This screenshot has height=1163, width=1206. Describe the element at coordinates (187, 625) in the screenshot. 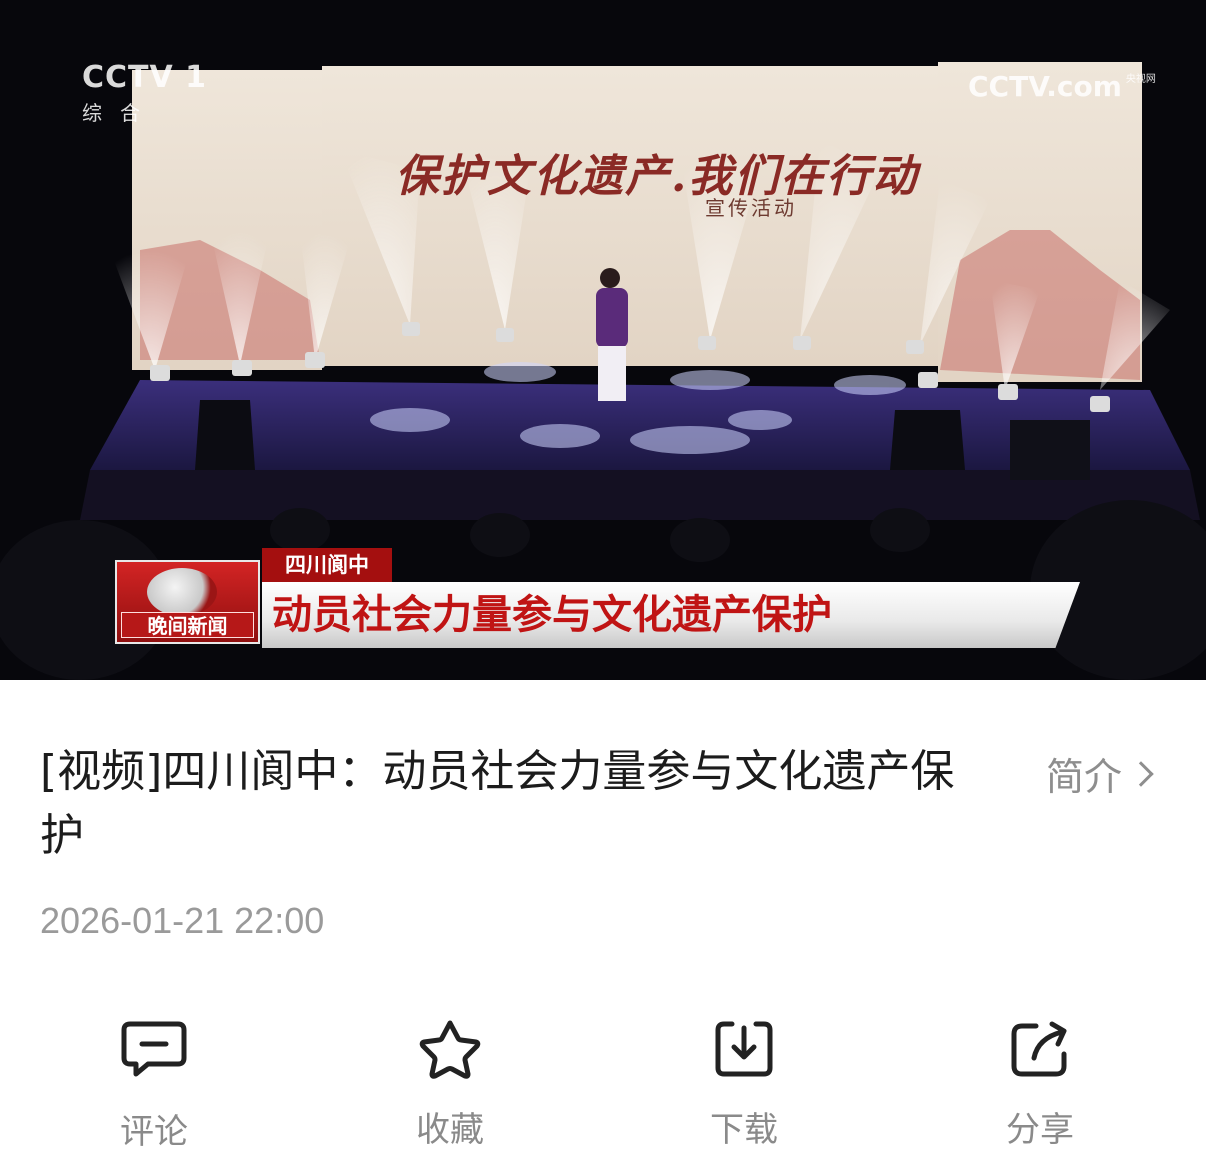

I see `program-name: 晚间新闻` at that location.